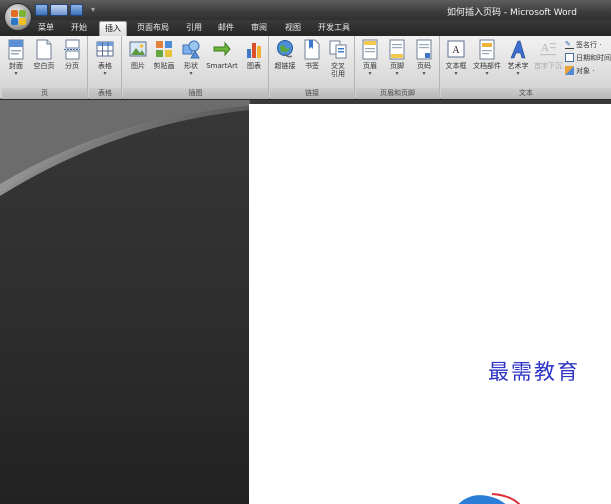 This screenshot has width=611, height=504. I want to click on picture-button: 图片, so click(138, 54).